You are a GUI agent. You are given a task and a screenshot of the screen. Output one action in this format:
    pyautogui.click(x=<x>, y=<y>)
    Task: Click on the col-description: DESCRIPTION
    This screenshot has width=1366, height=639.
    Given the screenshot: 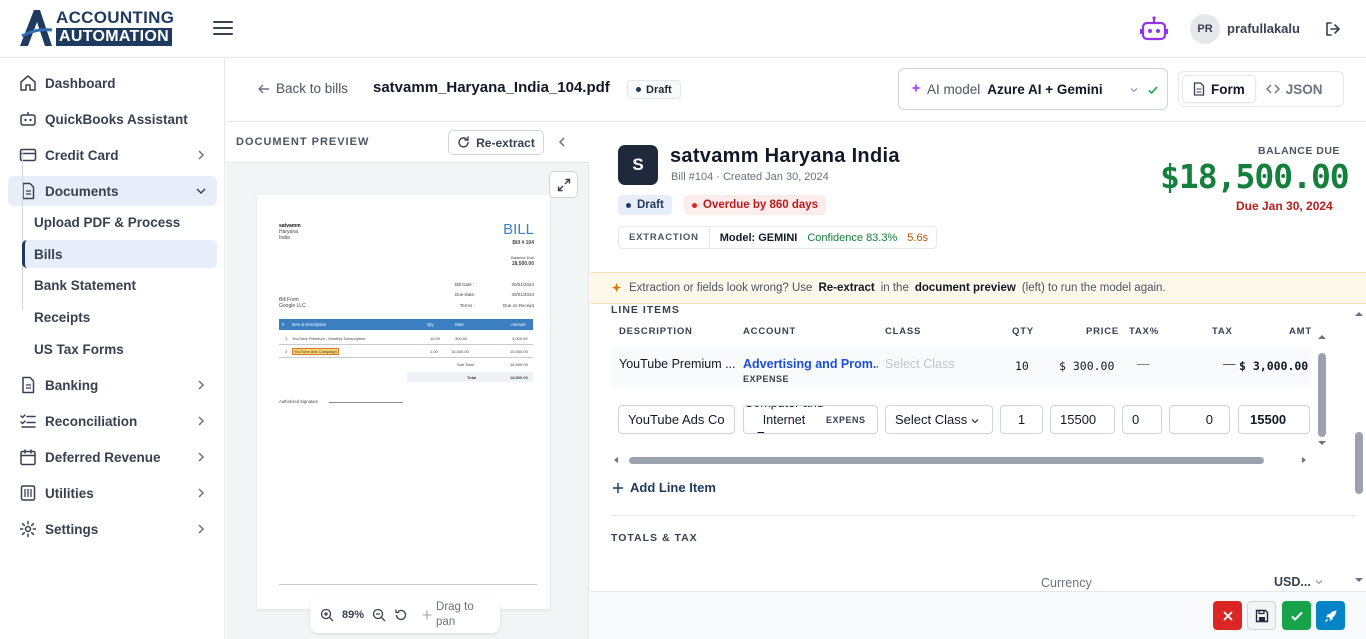 What is the action you would take?
    pyautogui.click(x=656, y=331)
    